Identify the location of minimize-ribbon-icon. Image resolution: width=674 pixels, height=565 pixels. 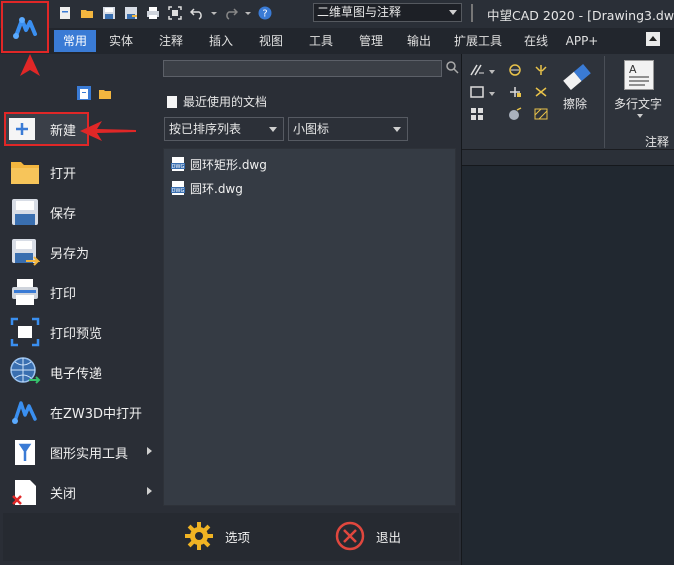
(653, 39).